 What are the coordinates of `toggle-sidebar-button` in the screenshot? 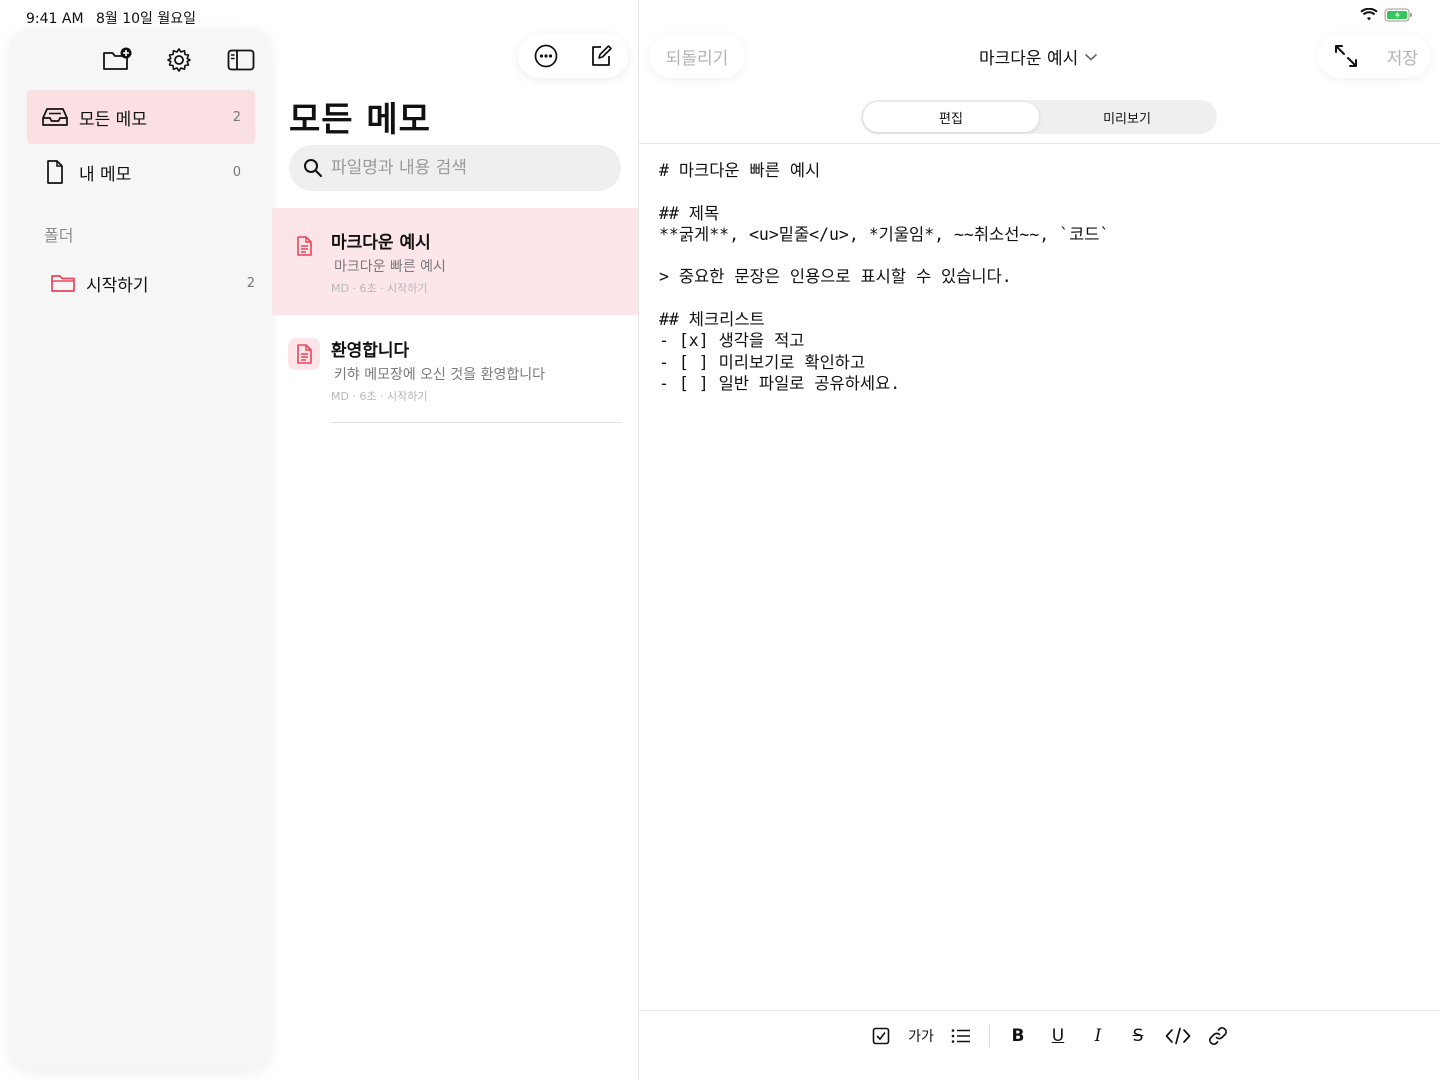 It's located at (241, 60).